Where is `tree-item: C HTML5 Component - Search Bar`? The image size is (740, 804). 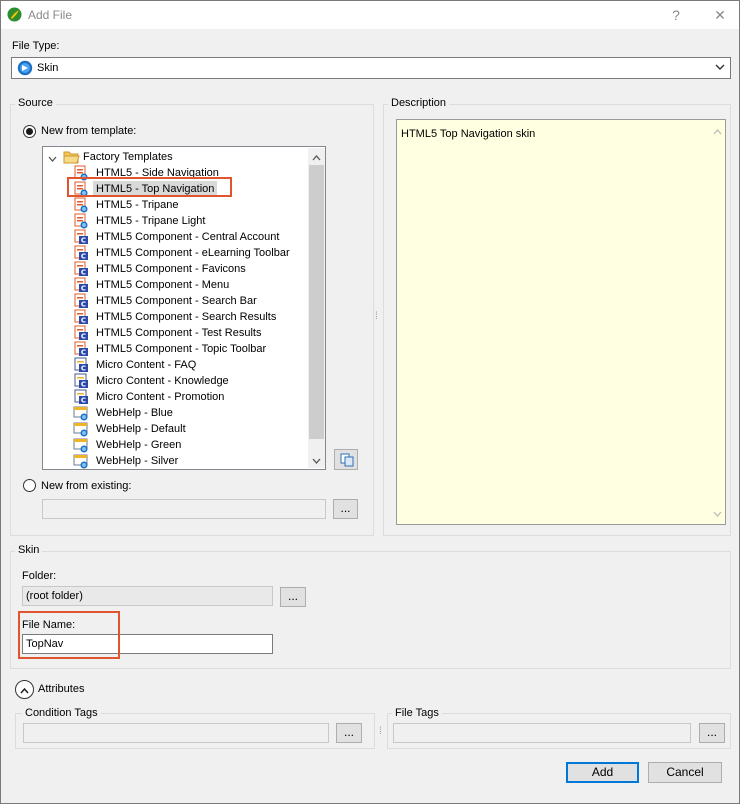
tree-item: C HTML5 Component - Search Bar is located at coordinates (189, 301).